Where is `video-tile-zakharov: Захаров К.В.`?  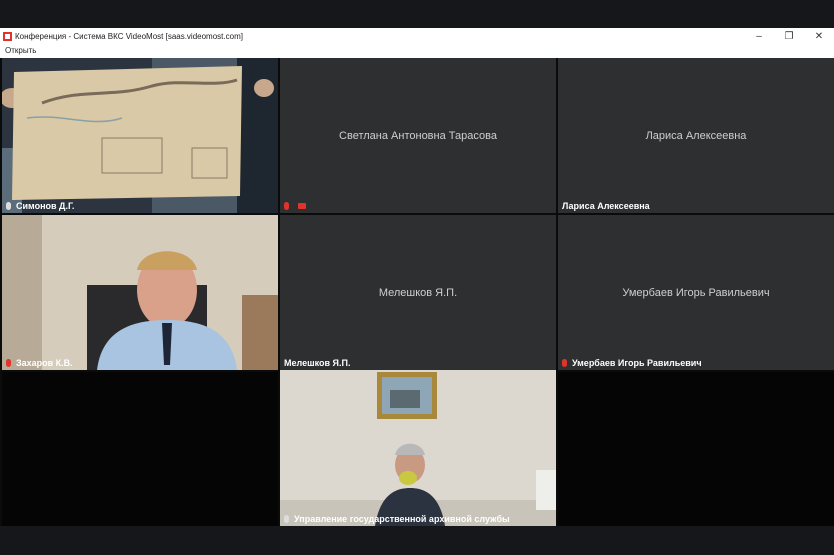
video-tile-zakharov: Захаров К.В. is located at coordinates (140, 292).